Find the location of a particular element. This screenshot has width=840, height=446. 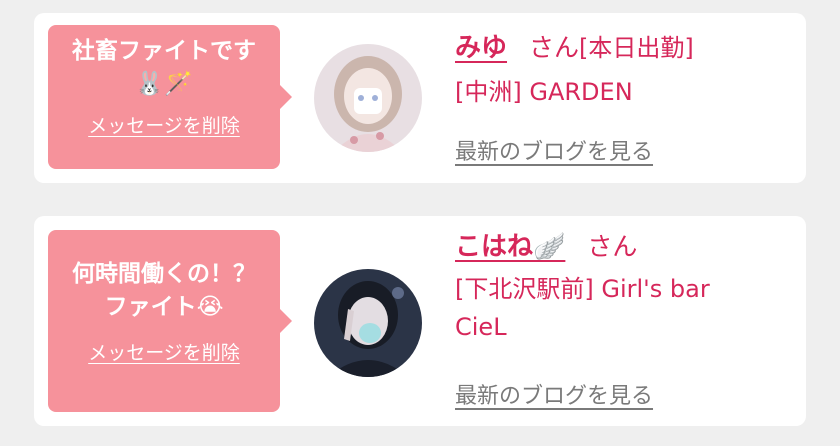

name-link: こはね🪽 is located at coordinates (510, 247).